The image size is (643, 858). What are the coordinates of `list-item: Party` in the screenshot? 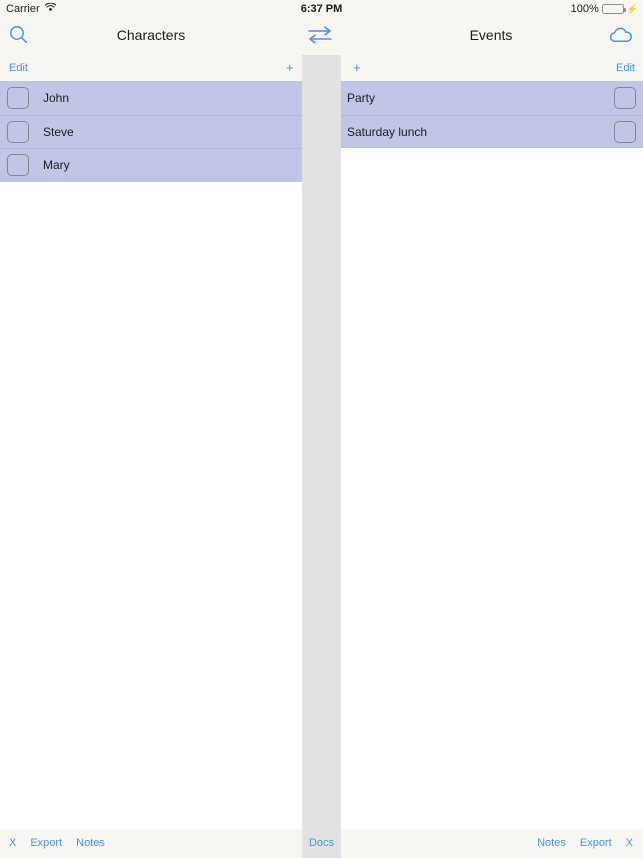 It's located at (492, 98).